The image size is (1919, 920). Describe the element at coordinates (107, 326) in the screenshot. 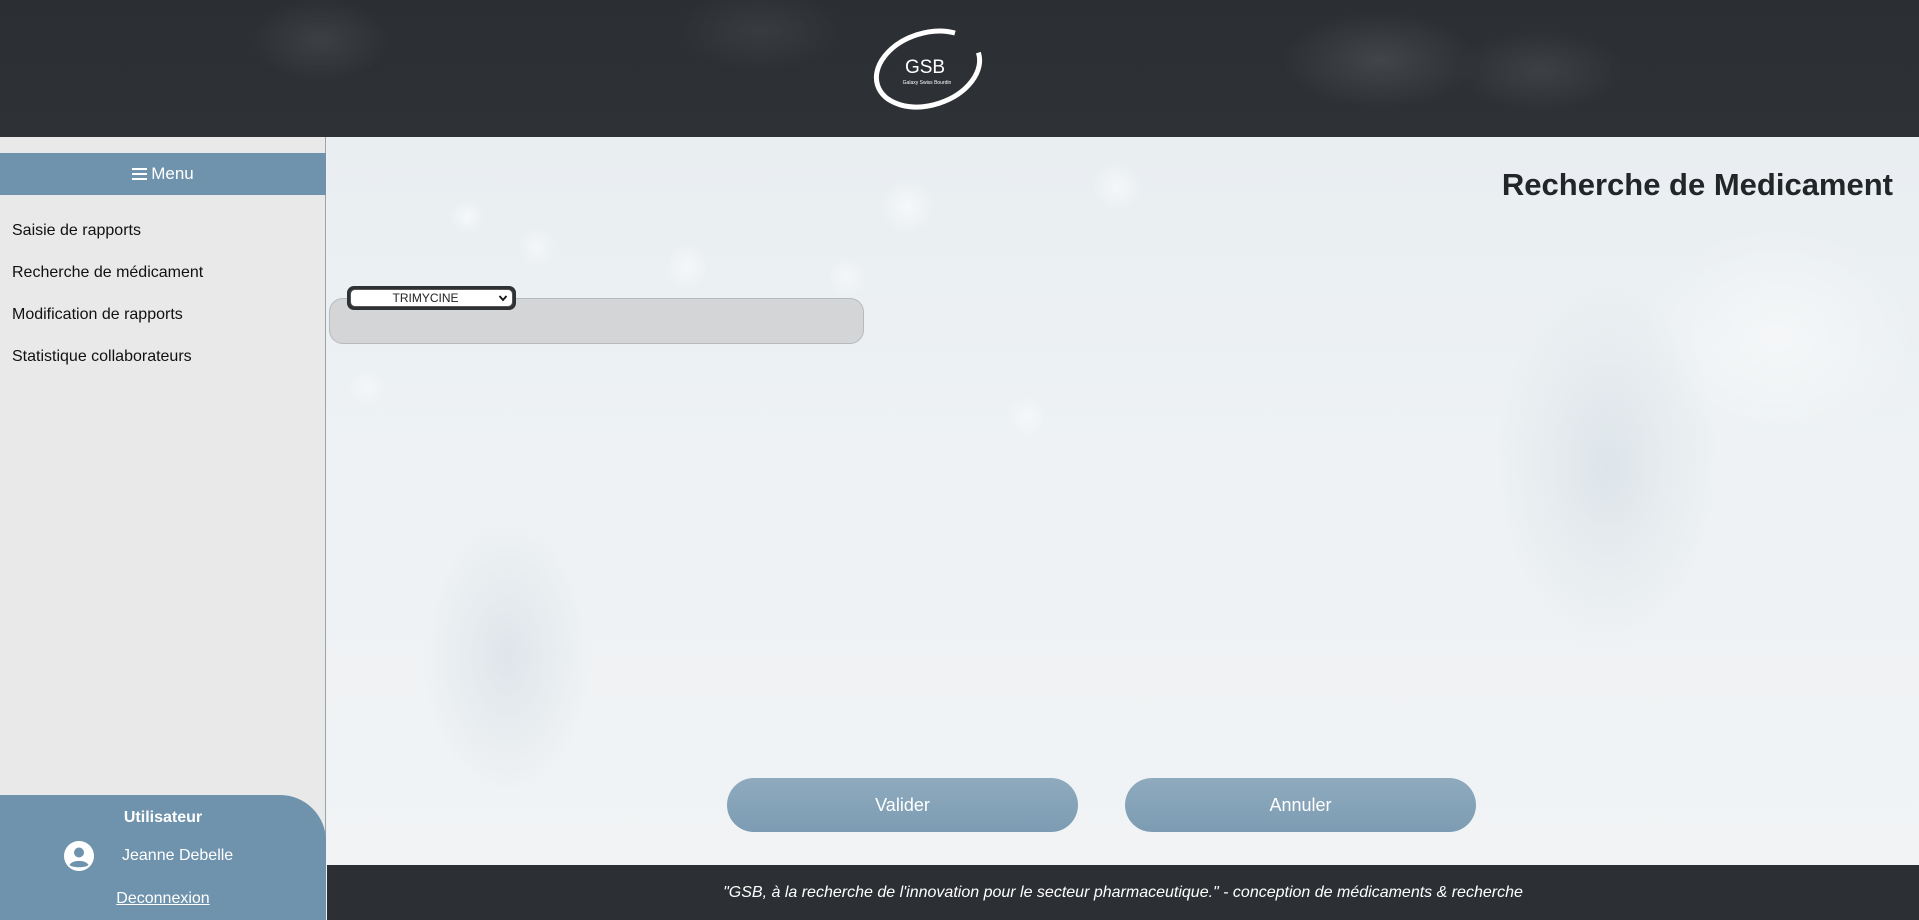

I see `sidebar-item-modification-rapports: Modification de rapports` at that location.